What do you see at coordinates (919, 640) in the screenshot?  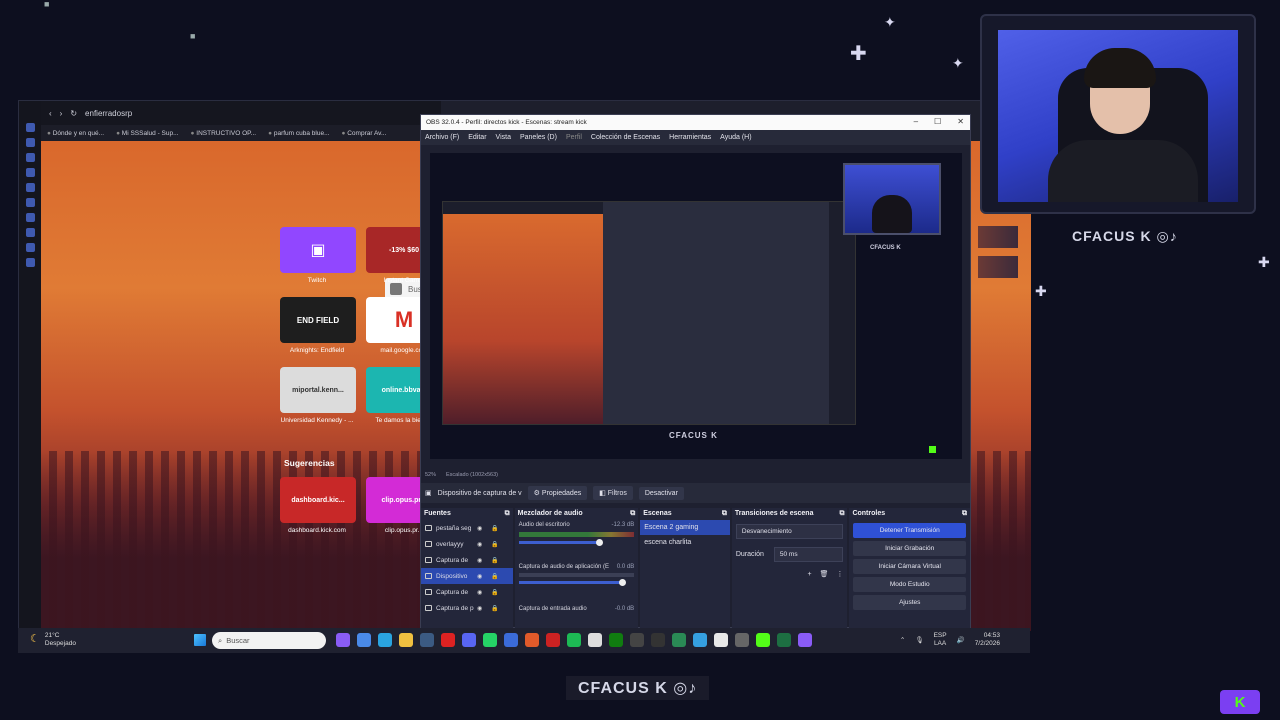 I see `mic-icon: 🎙` at bounding box center [919, 640].